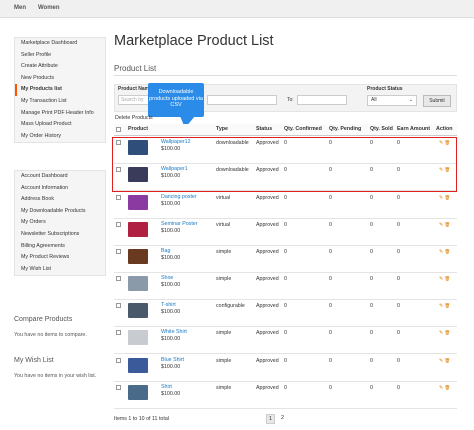 Image resolution: width=474 pixels, height=430 pixels. I want to click on product-name-link: Dancing poster, so click(179, 197).